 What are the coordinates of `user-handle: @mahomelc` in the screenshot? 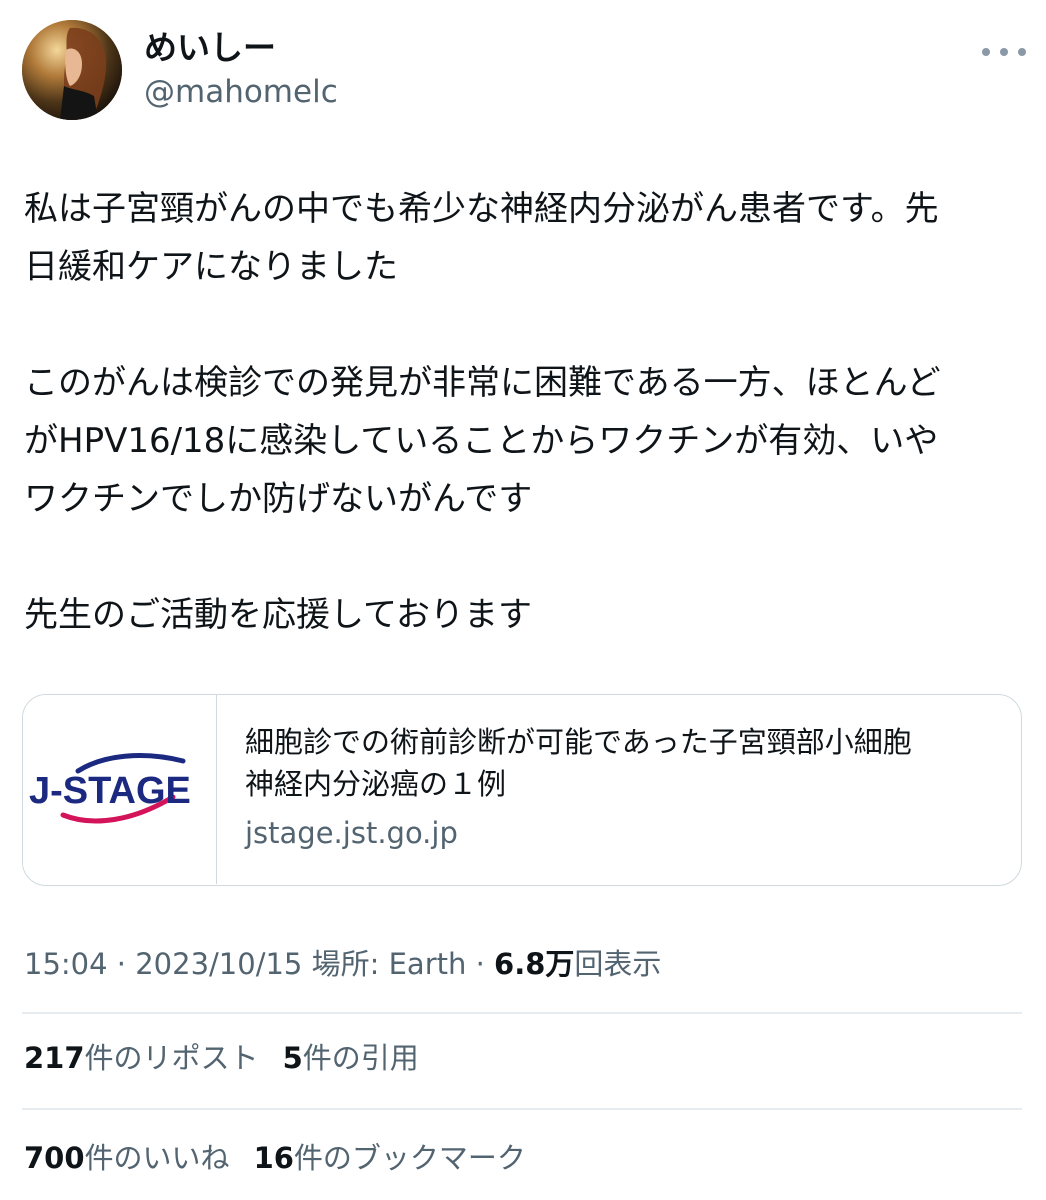 It's located at (241, 92).